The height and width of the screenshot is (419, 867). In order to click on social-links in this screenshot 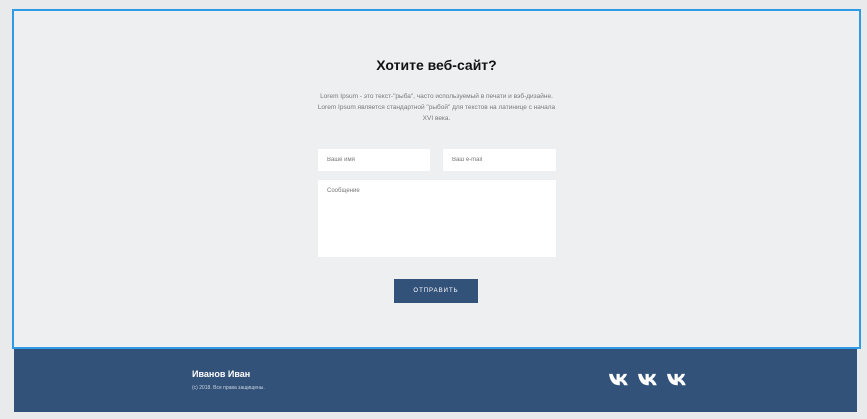, I will do `click(648, 380)`.